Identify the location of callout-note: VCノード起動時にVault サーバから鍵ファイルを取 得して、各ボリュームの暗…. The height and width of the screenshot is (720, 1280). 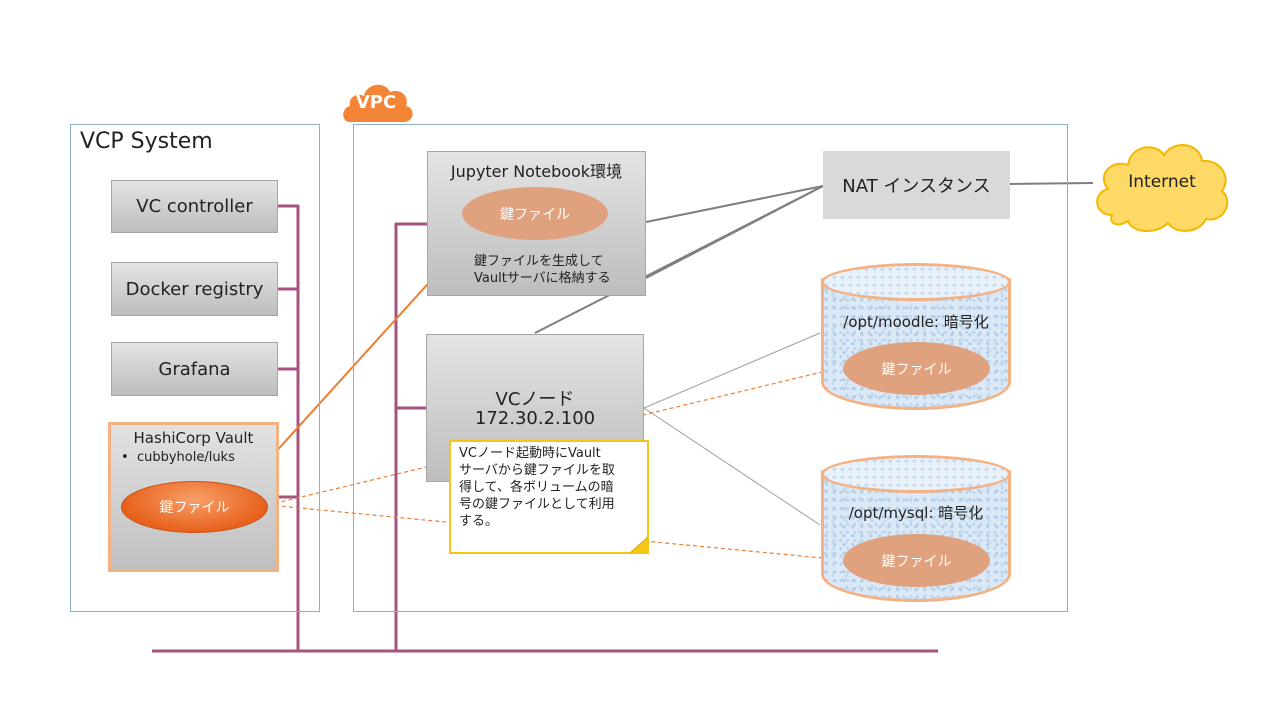
(549, 497).